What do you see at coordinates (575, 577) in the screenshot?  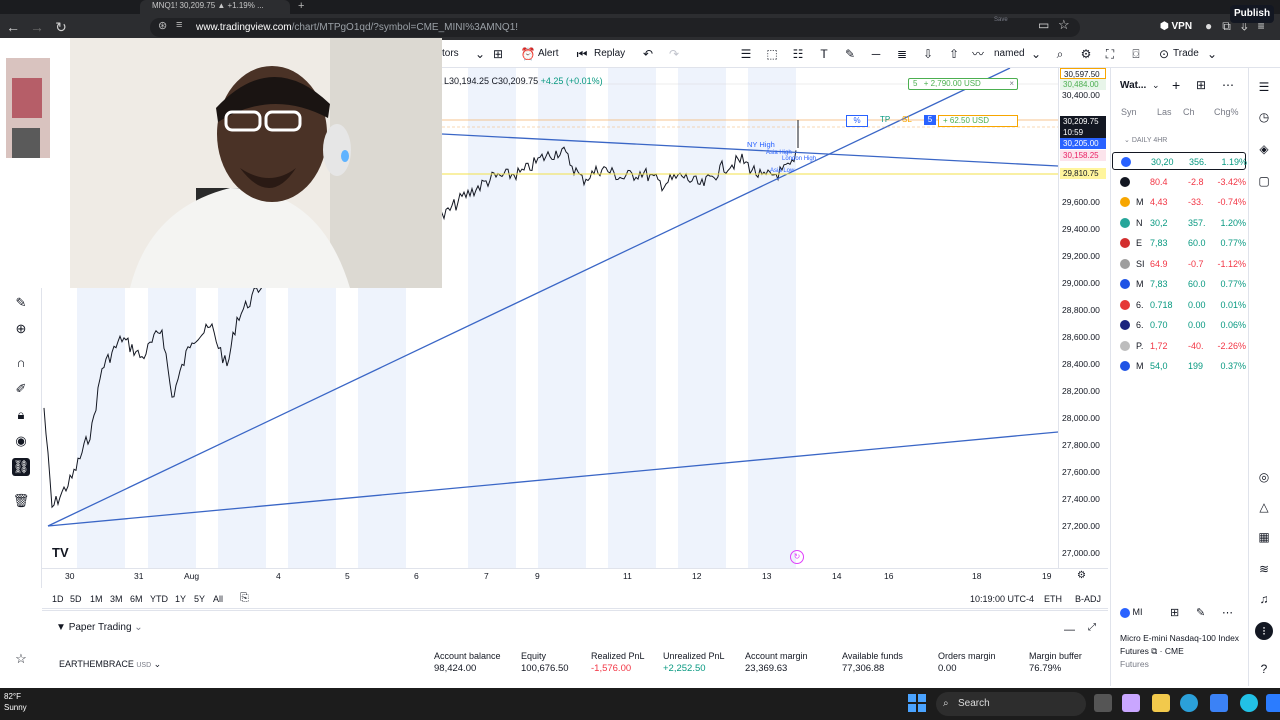 I see `time-scale` at bounding box center [575, 577].